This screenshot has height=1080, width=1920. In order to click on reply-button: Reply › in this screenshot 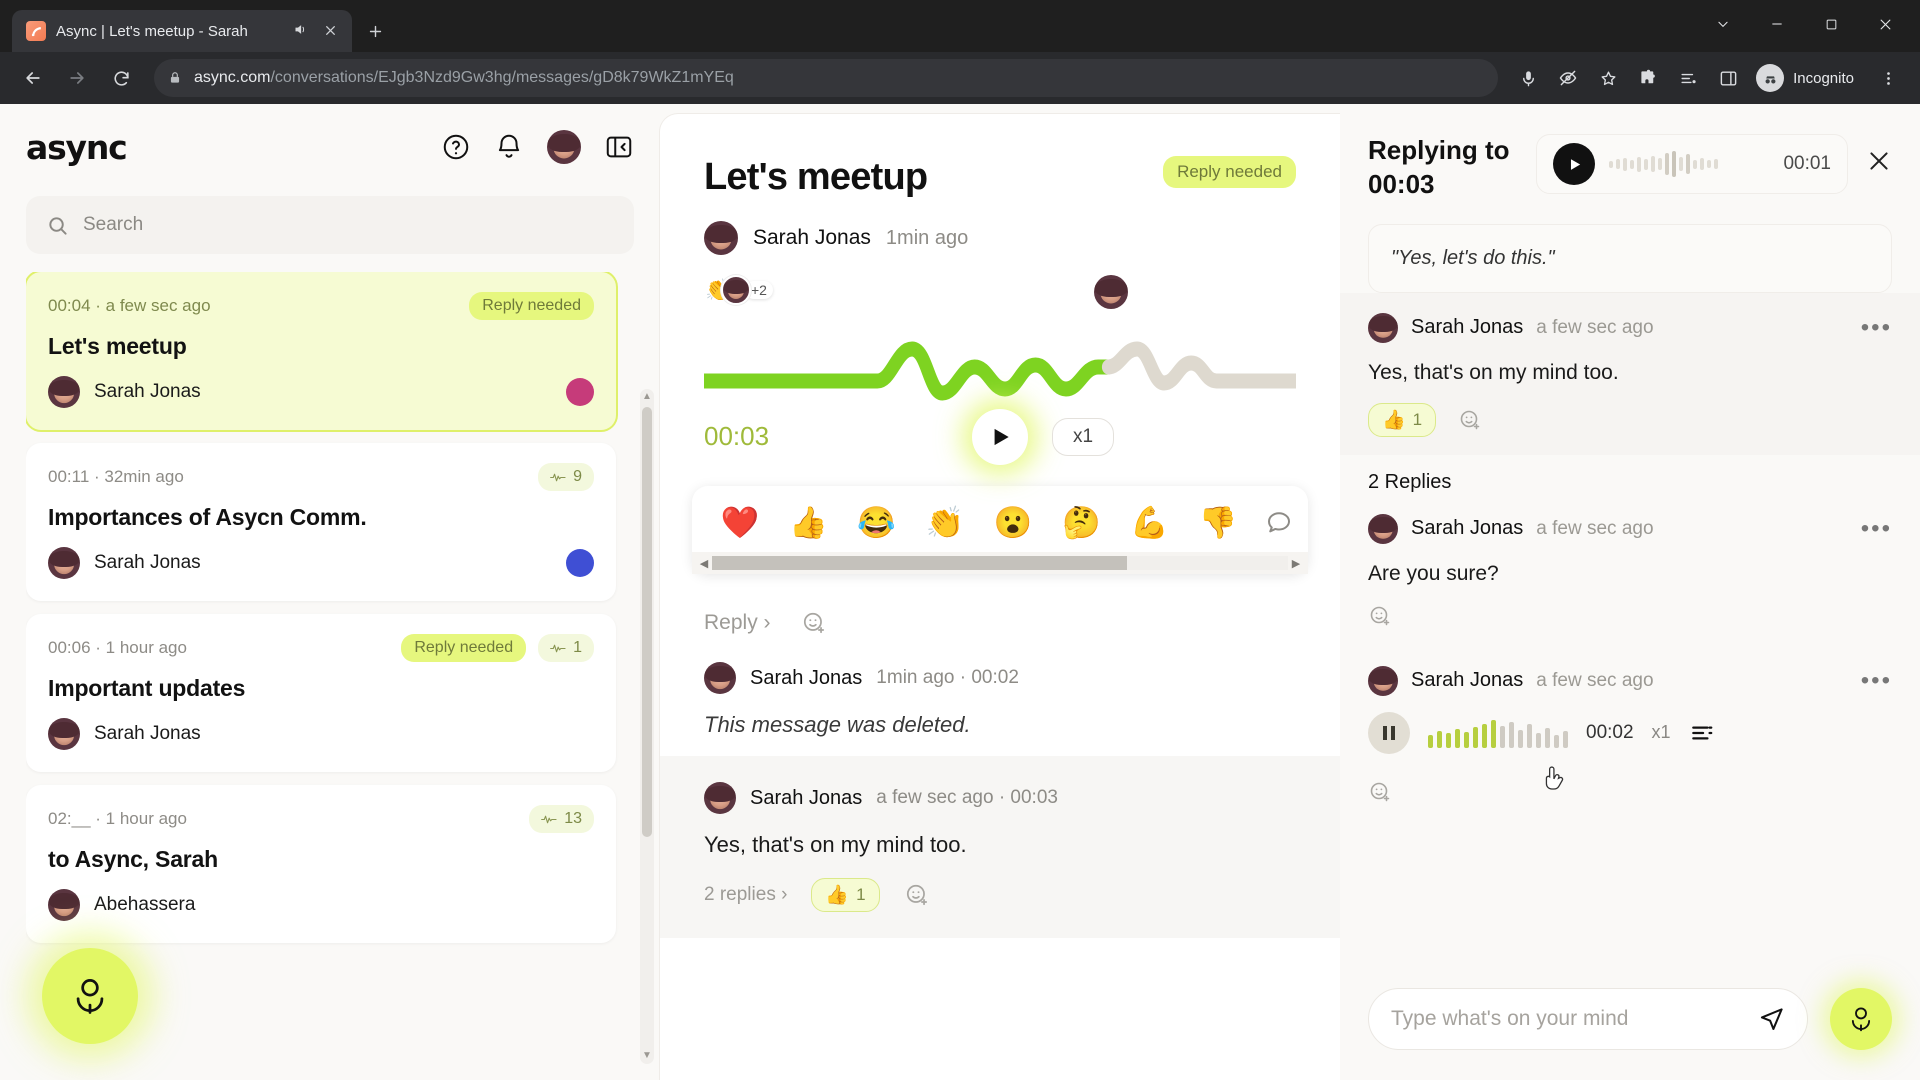, I will do `click(737, 623)`.